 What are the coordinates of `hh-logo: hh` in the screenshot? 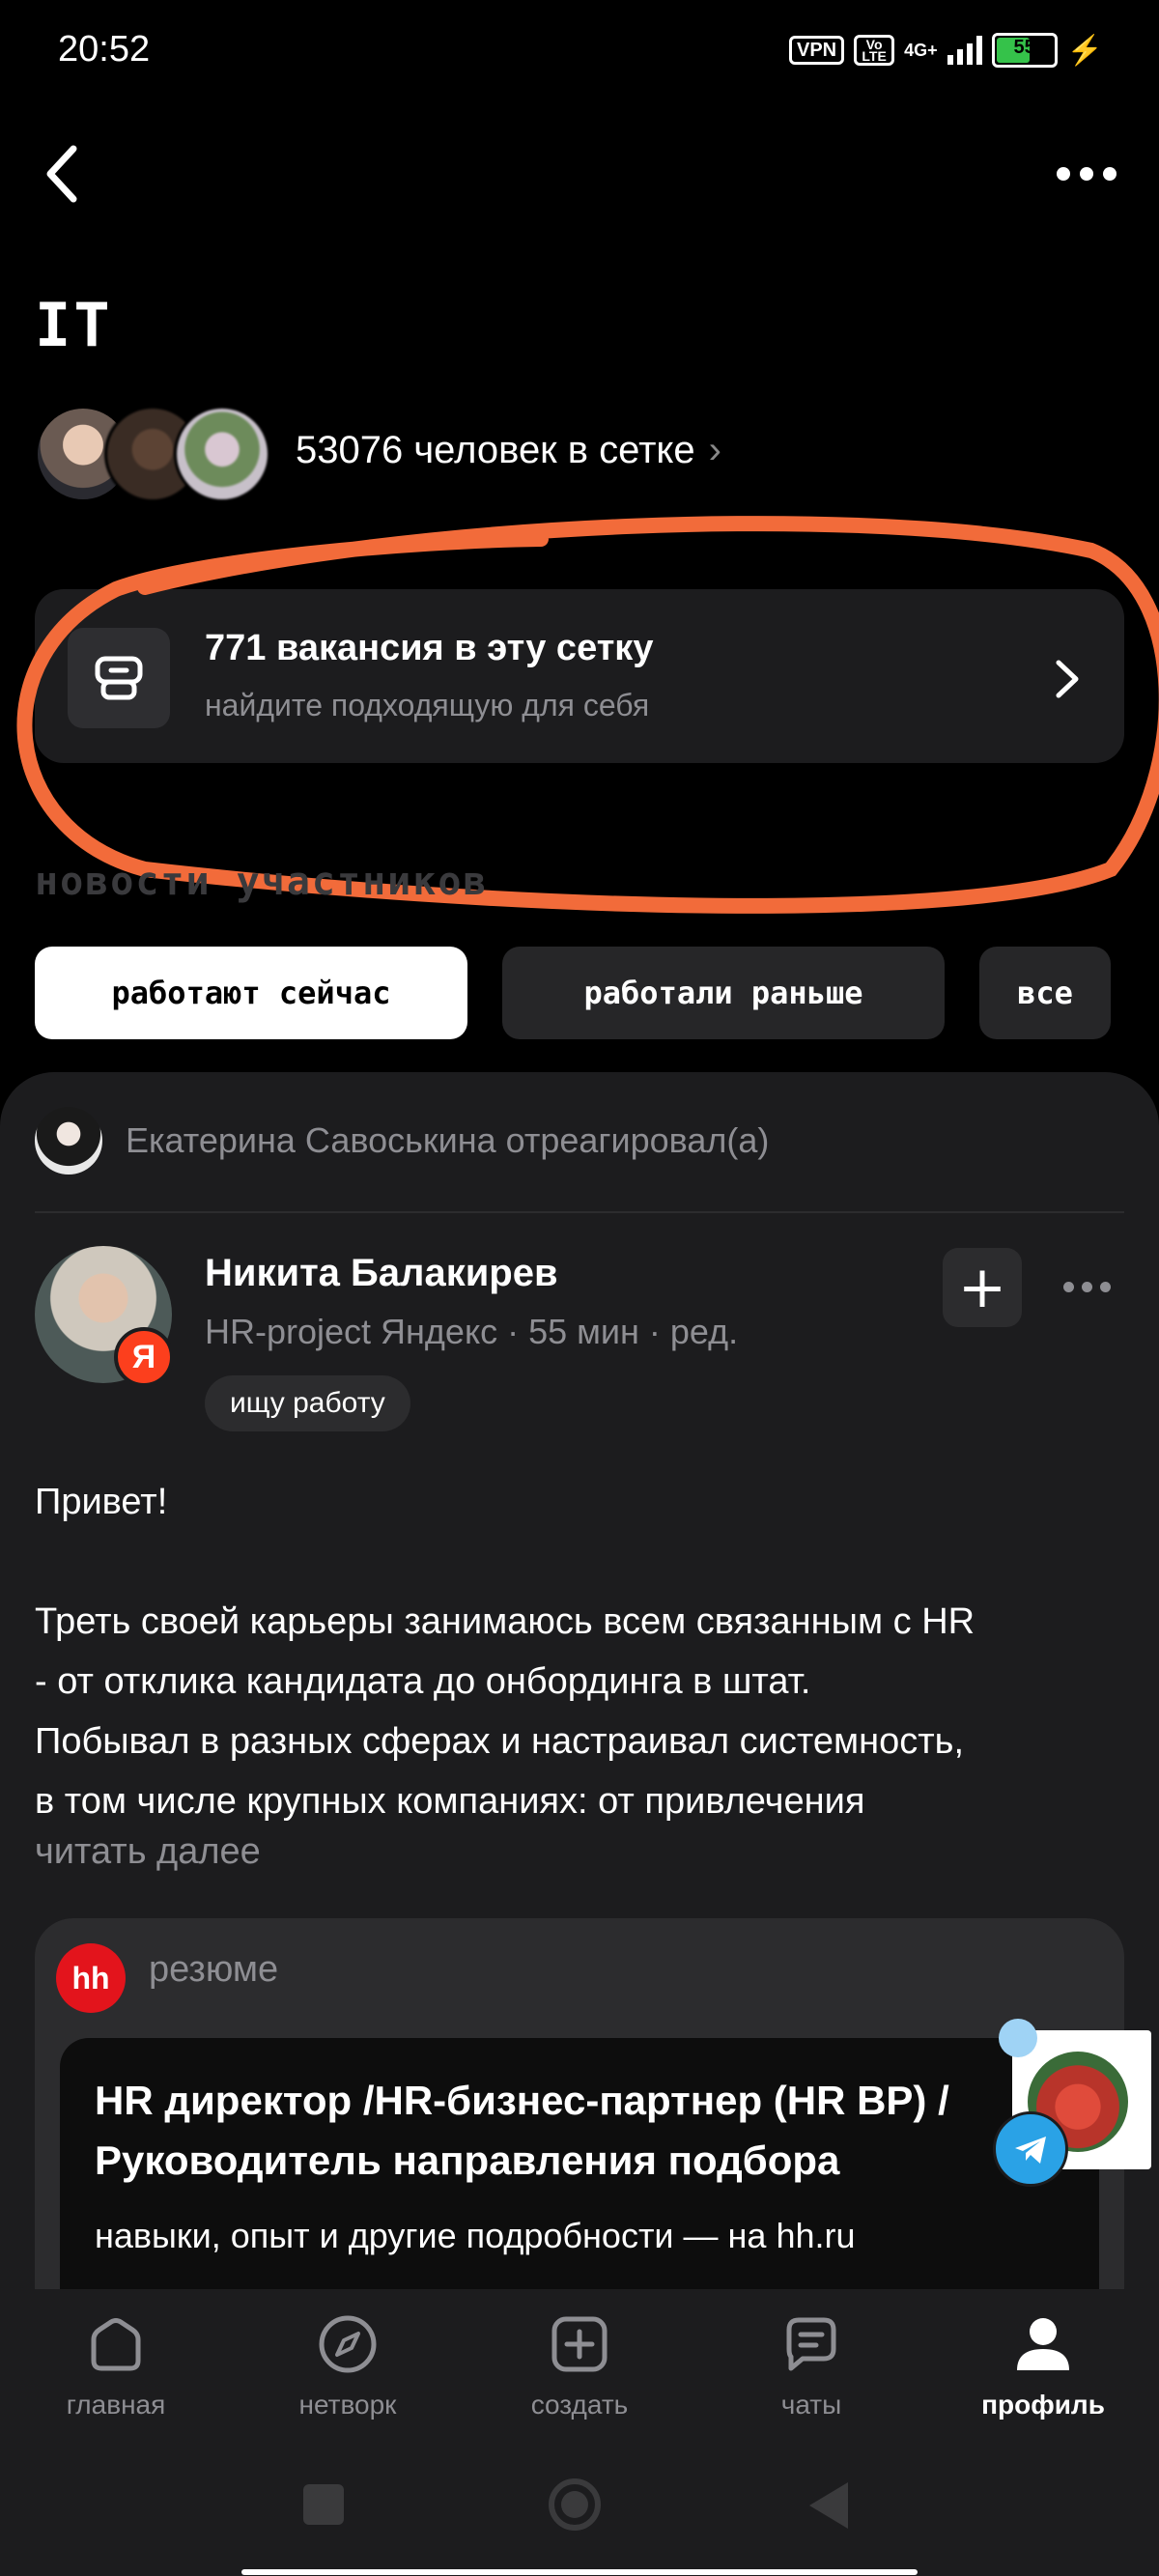 It's located at (91, 1978).